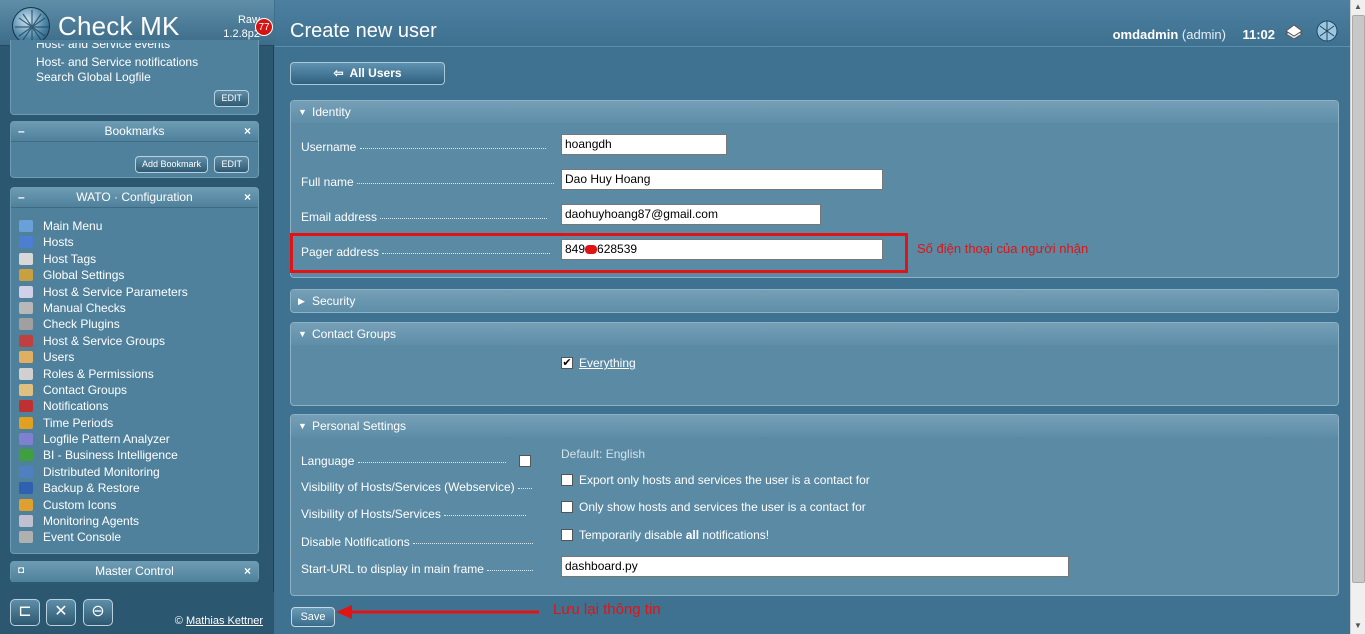 The image size is (1365, 634). I want to click on wato-menu-item: Monitoring Agents, so click(103, 521).